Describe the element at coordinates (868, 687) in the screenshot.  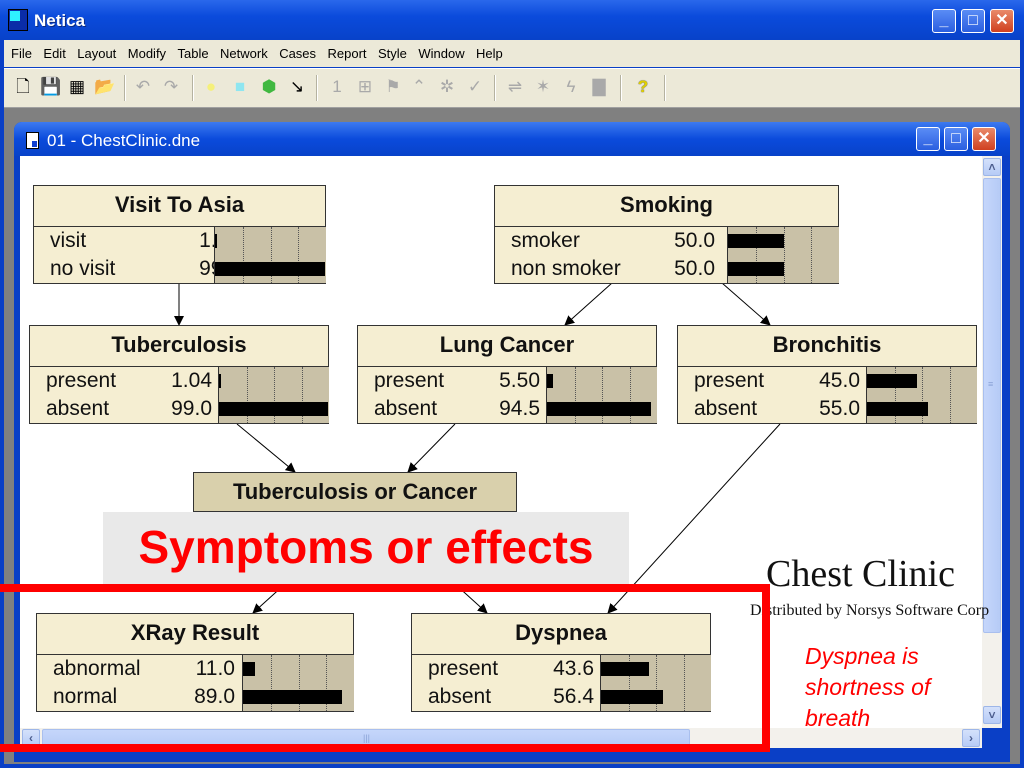
I see `dyspnea-note: Dyspnea is shortness of breath` at that location.